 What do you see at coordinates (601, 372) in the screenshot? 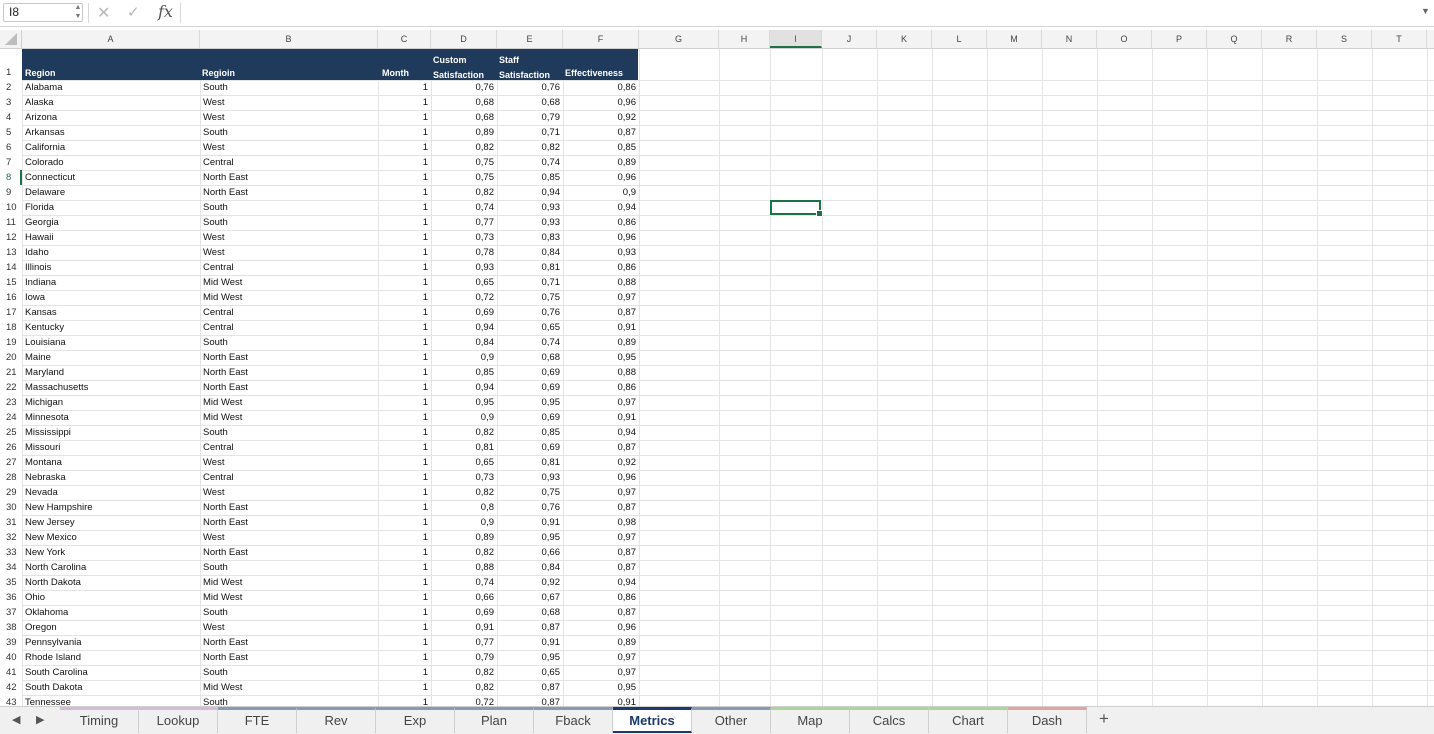
I see `cell-effectiveness: 0,88` at bounding box center [601, 372].